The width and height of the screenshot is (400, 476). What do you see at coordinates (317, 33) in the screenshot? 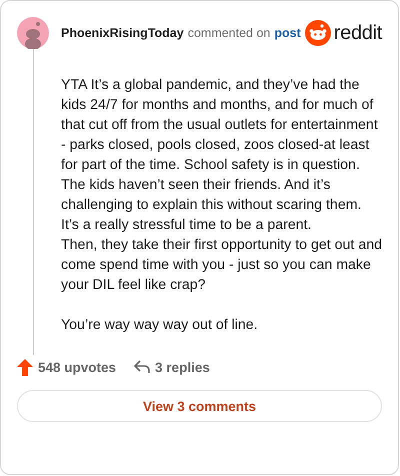
I see `reddit-logo-icon` at bounding box center [317, 33].